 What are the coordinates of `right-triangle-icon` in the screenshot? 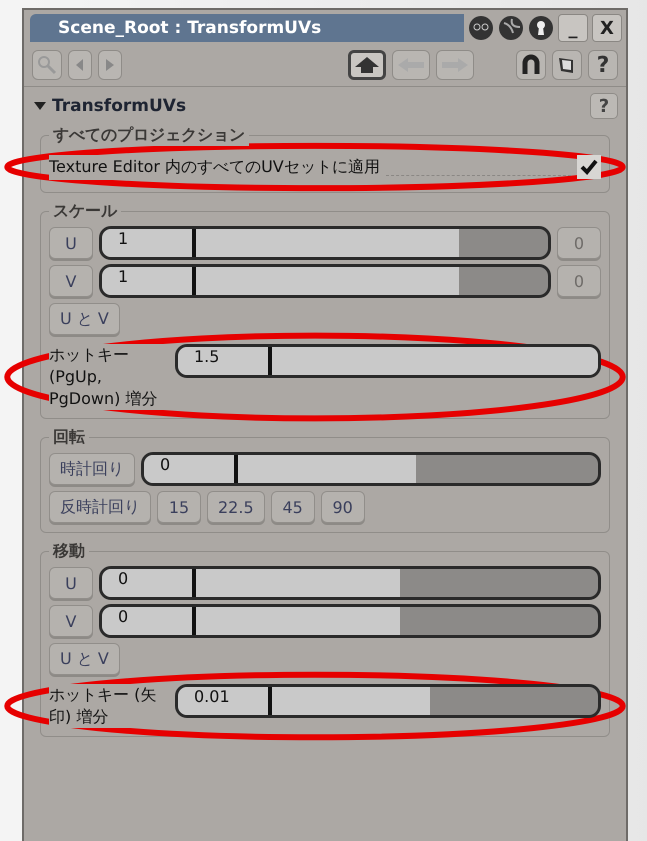 It's located at (110, 65).